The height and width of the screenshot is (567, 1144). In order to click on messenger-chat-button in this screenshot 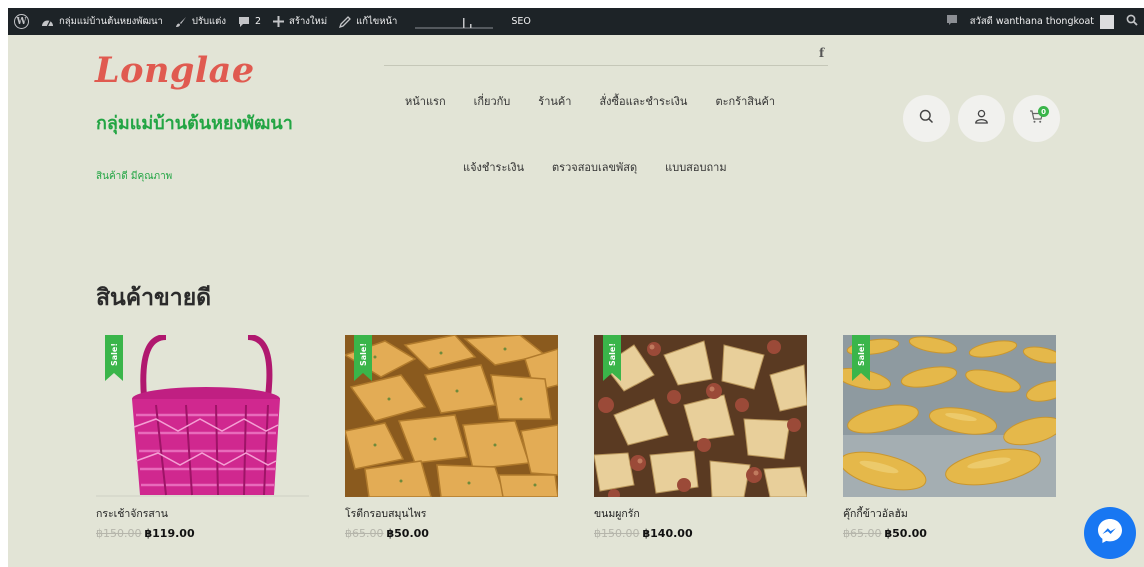, I will do `click(1110, 533)`.